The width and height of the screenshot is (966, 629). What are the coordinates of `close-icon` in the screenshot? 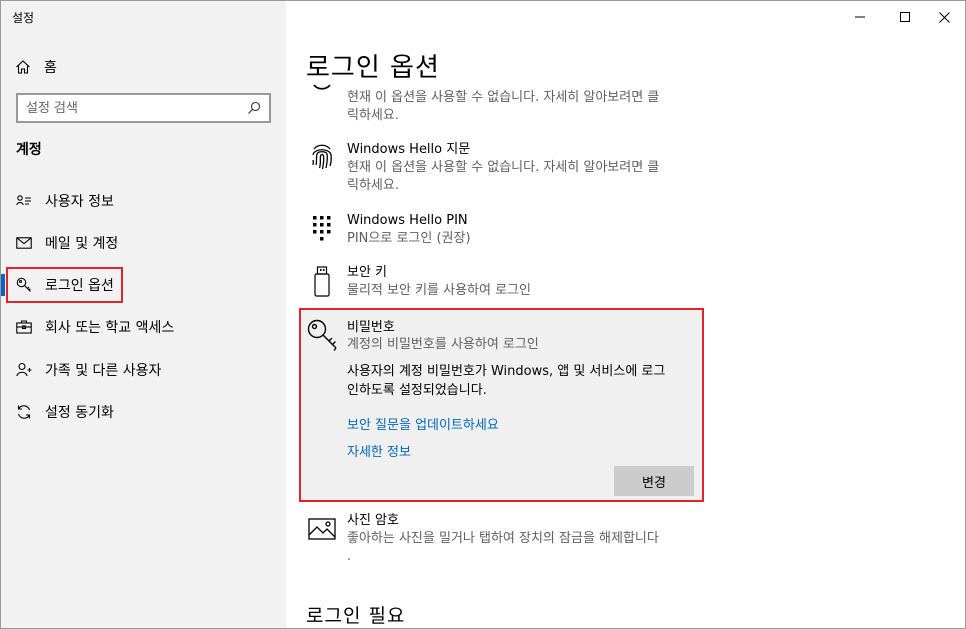 It's located at (944, 17).